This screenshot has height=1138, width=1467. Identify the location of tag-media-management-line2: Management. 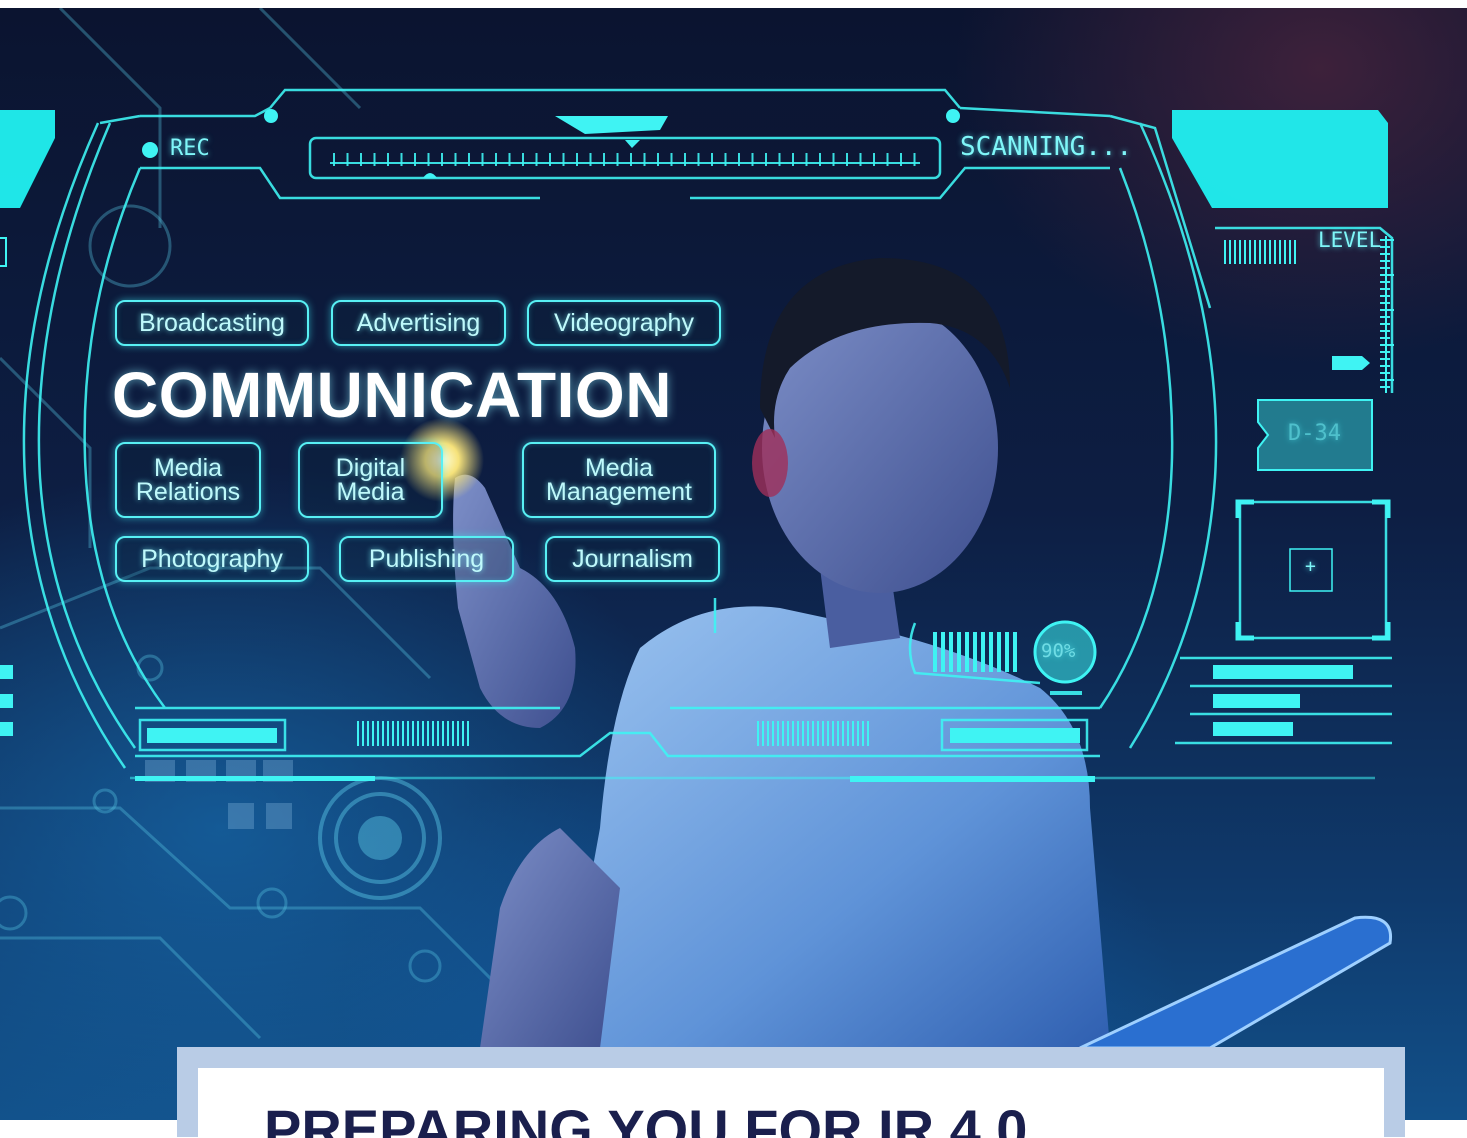
(619, 492).